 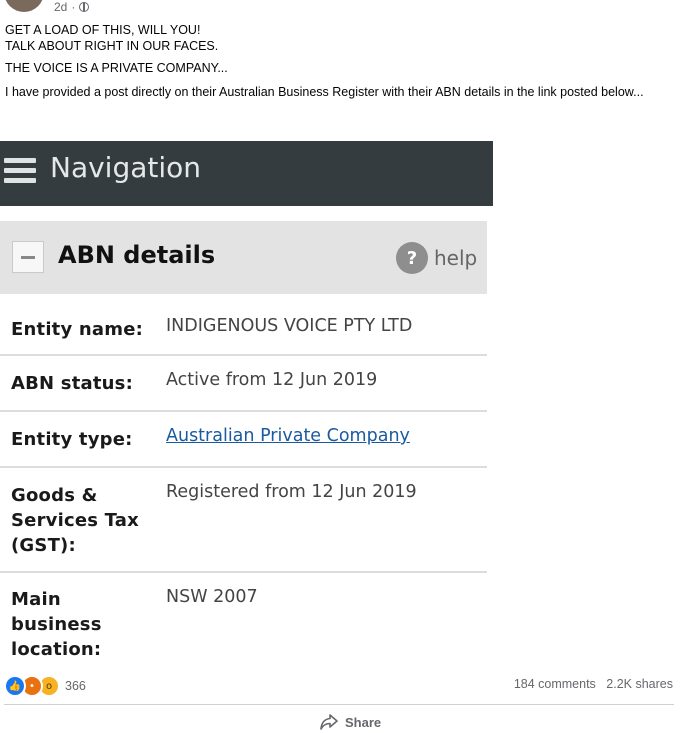 I want to click on collapse-icon, so click(x=28, y=257).